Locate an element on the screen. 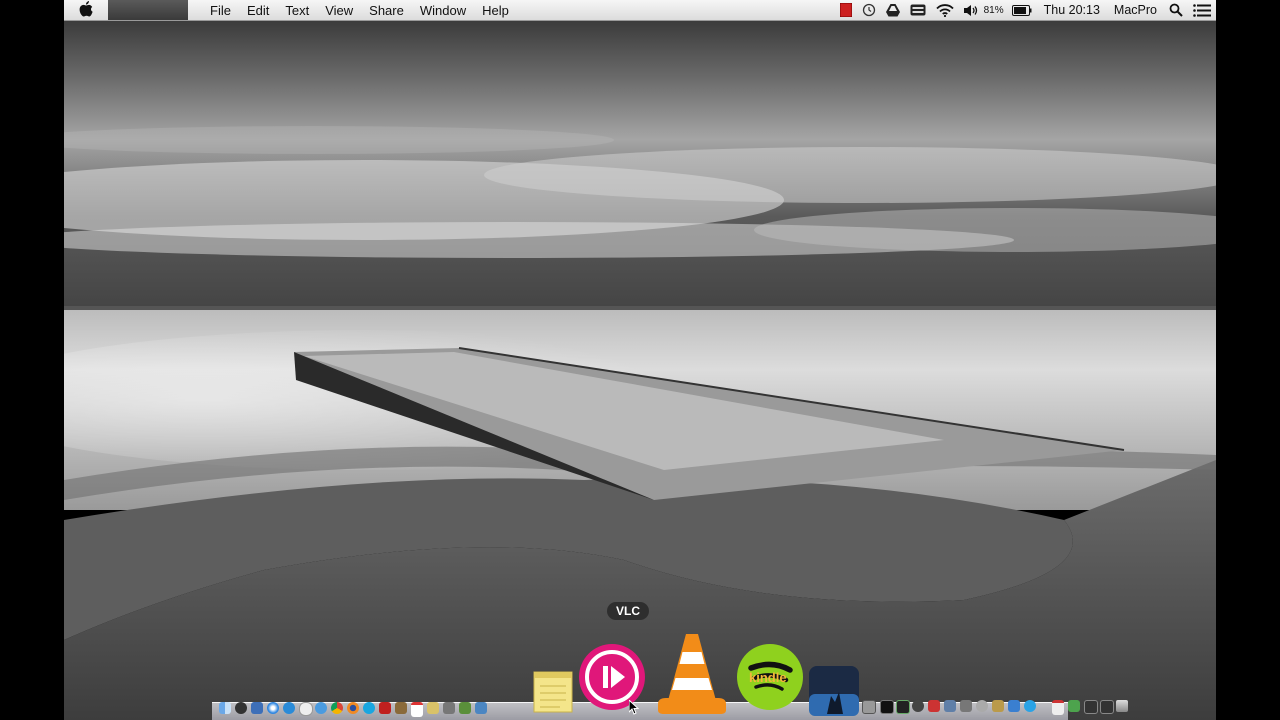  appstore-icon is located at coordinates (289, 708).